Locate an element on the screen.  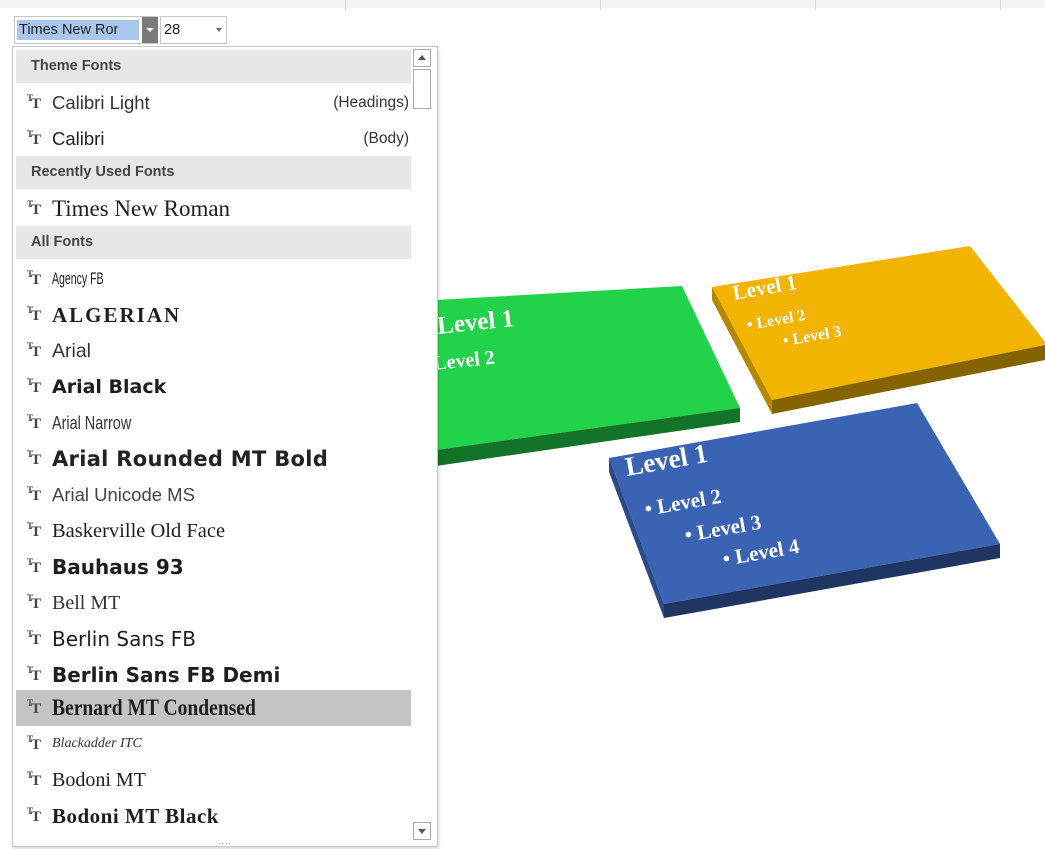
font-name-input: Times New Ror is located at coordinates (78, 30).